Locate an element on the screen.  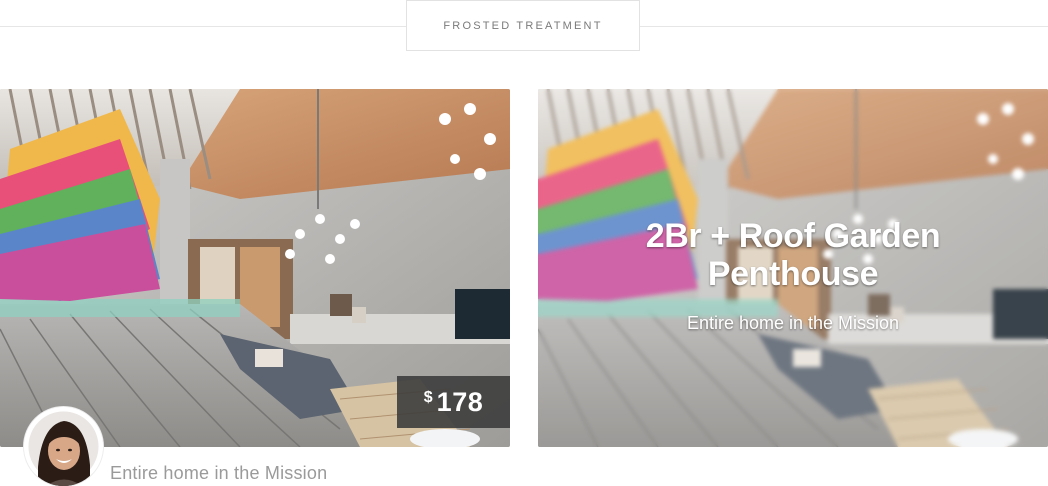
listing-title-line-1: 2Br + Roof Garden is located at coordinates (793, 236).